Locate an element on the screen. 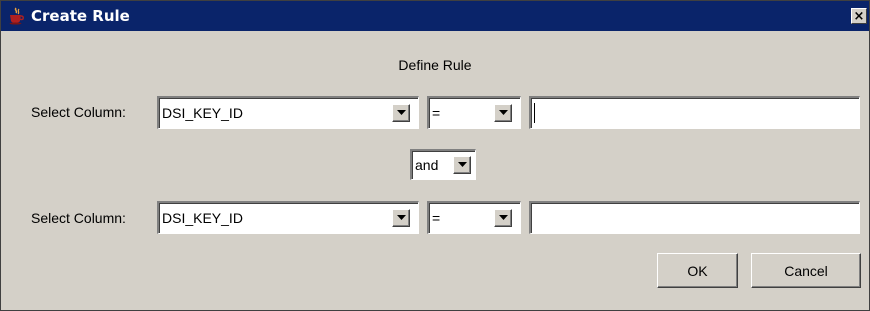 This screenshot has height=311, width=870. title-bar: Create Rule × is located at coordinates (435, 16).